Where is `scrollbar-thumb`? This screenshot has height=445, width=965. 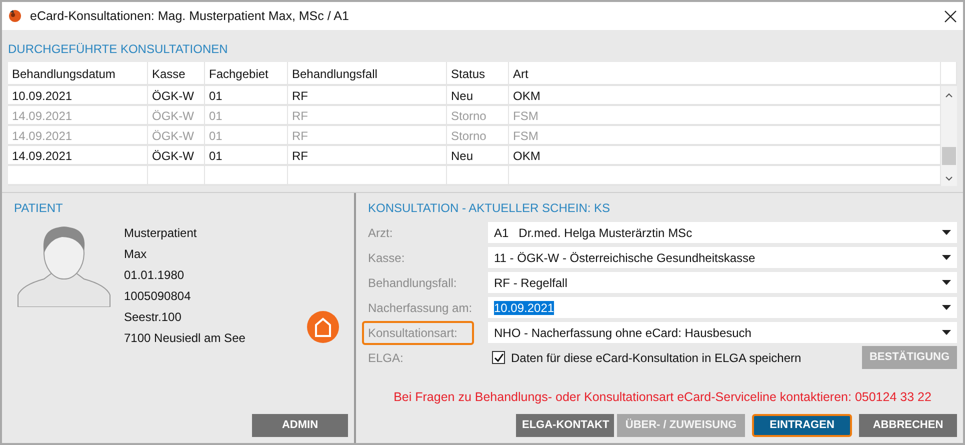
scrollbar-thumb is located at coordinates (949, 156).